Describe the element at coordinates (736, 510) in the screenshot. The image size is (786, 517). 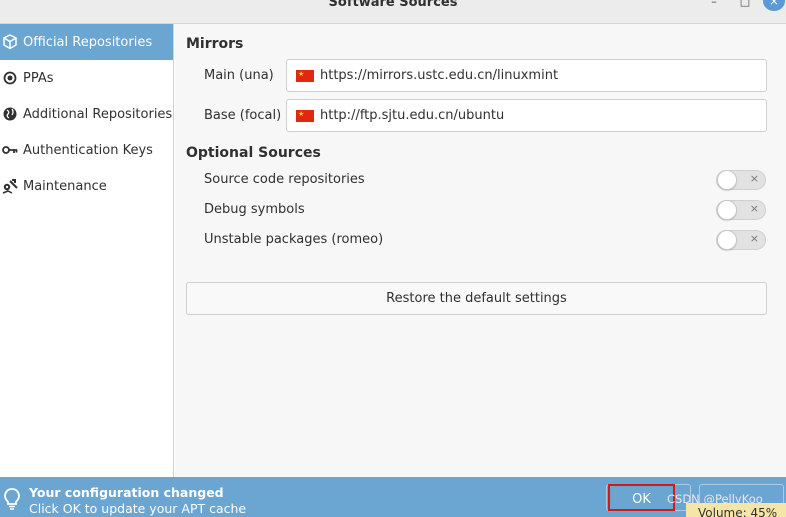
I see `volume-osd: Volume: 45%` at that location.